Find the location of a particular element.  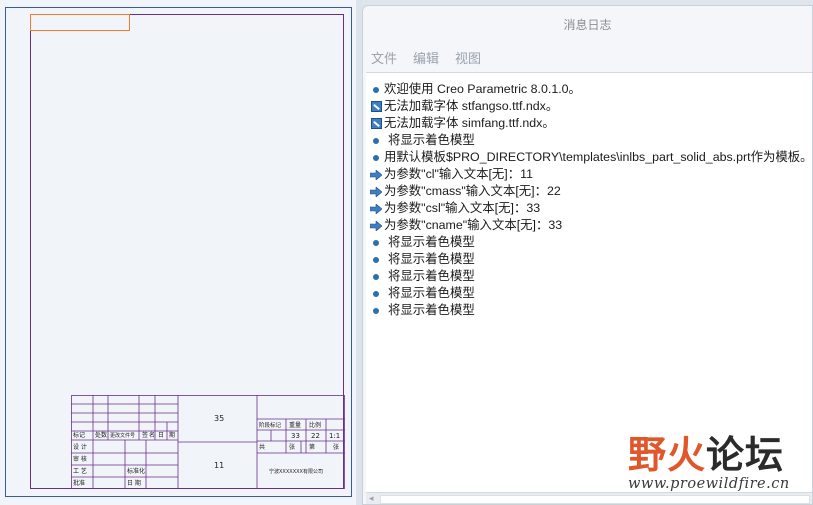

tb-part-name: 35 is located at coordinates (219, 418).